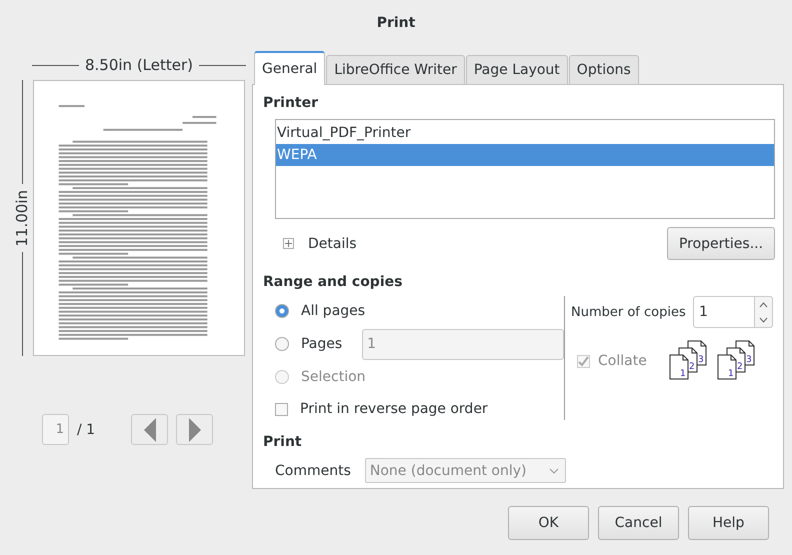 The width and height of the screenshot is (792, 555). What do you see at coordinates (290, 68) in the screenshot?
I see `tab: General` at bounding box center [290, 68].